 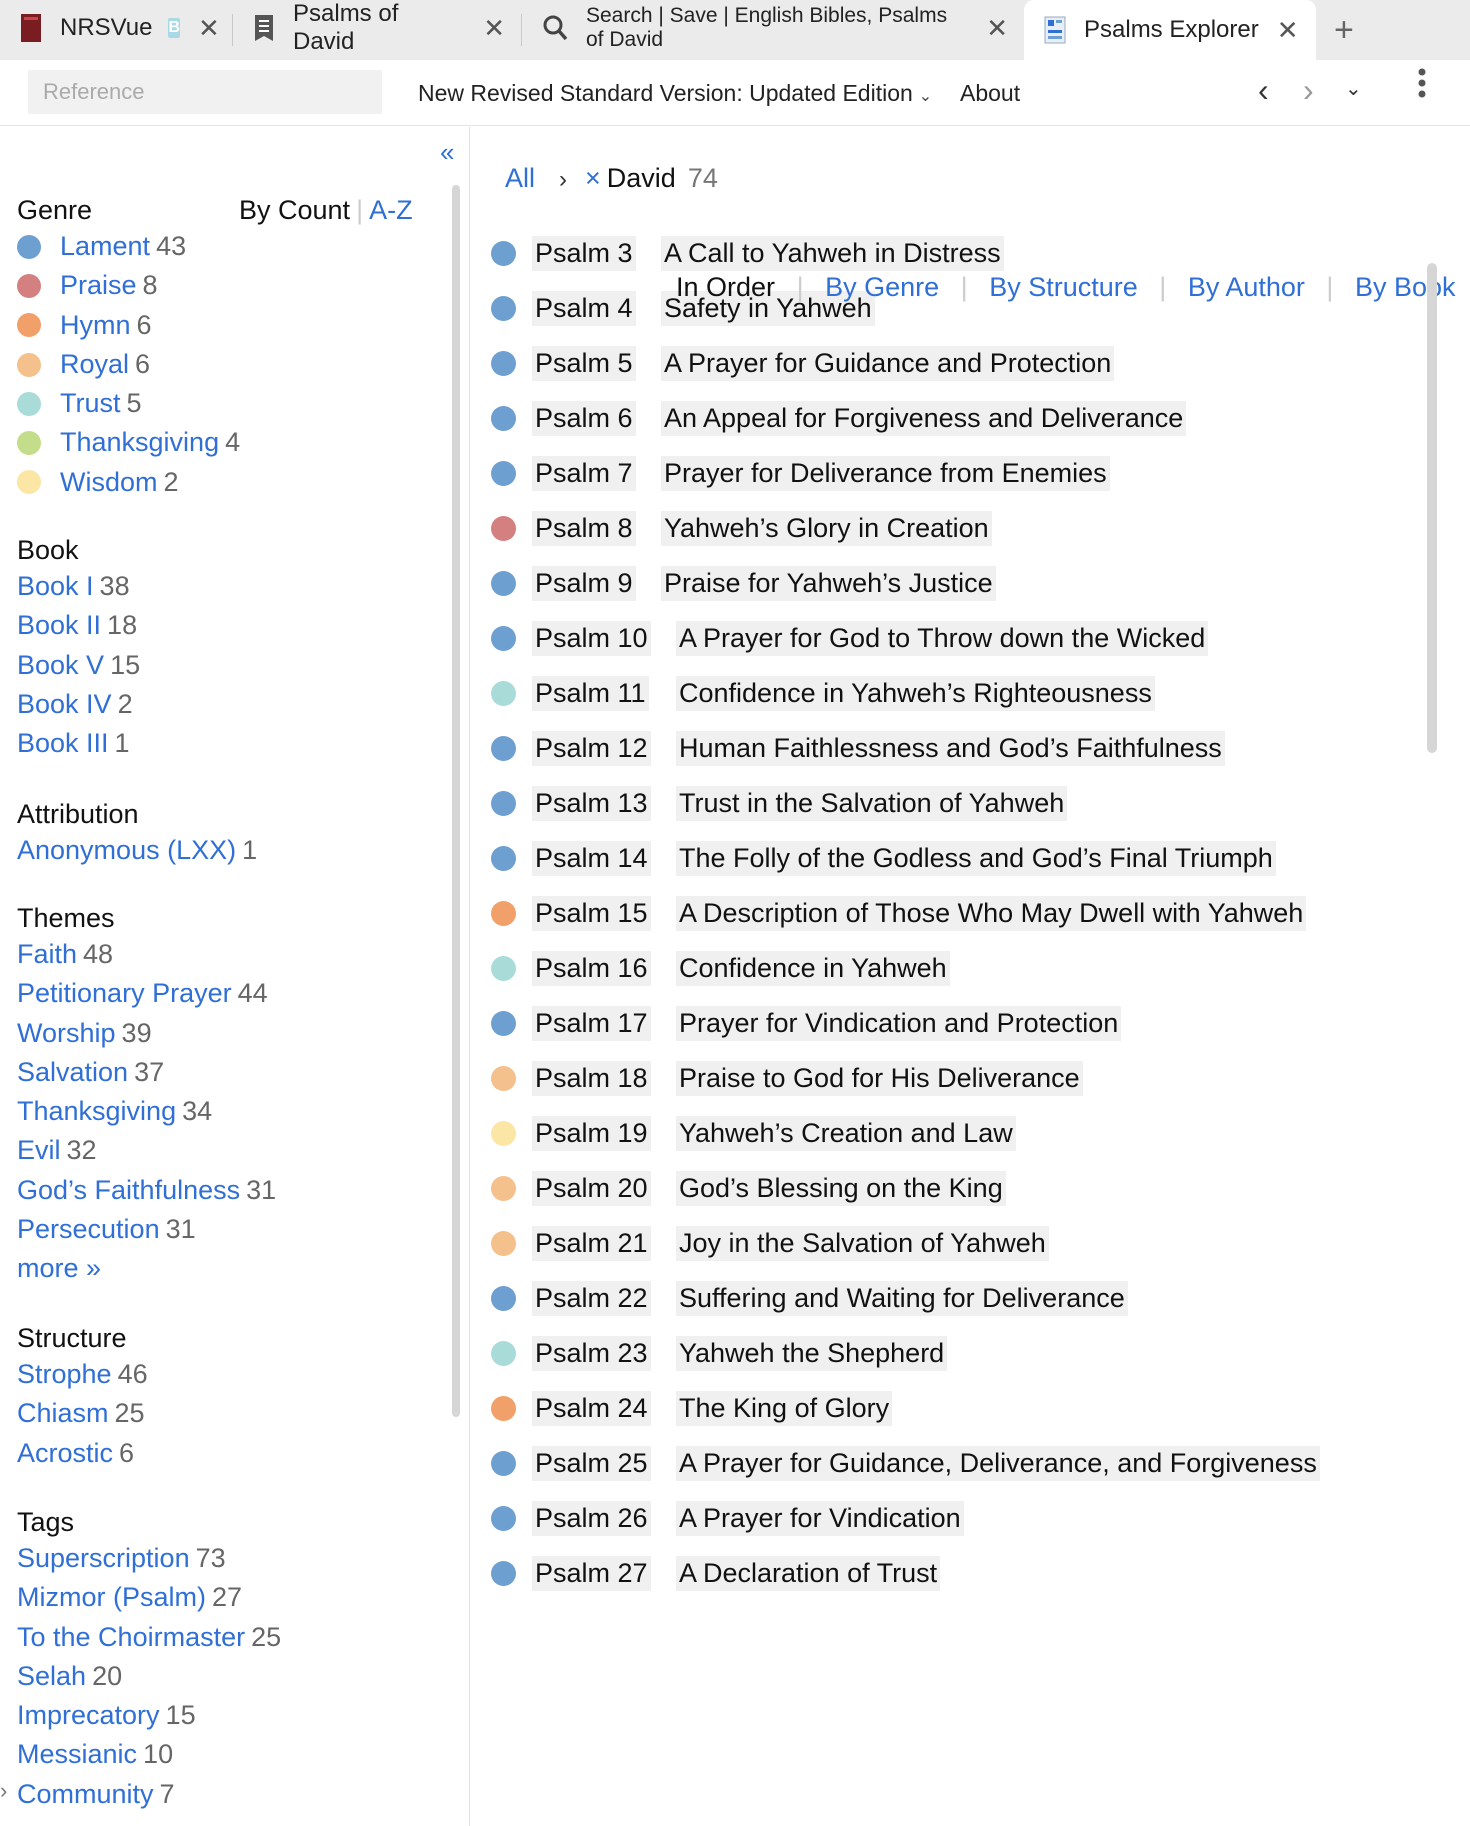 I want to click on facet-item-label: Book I, so click(x=55, y=586).